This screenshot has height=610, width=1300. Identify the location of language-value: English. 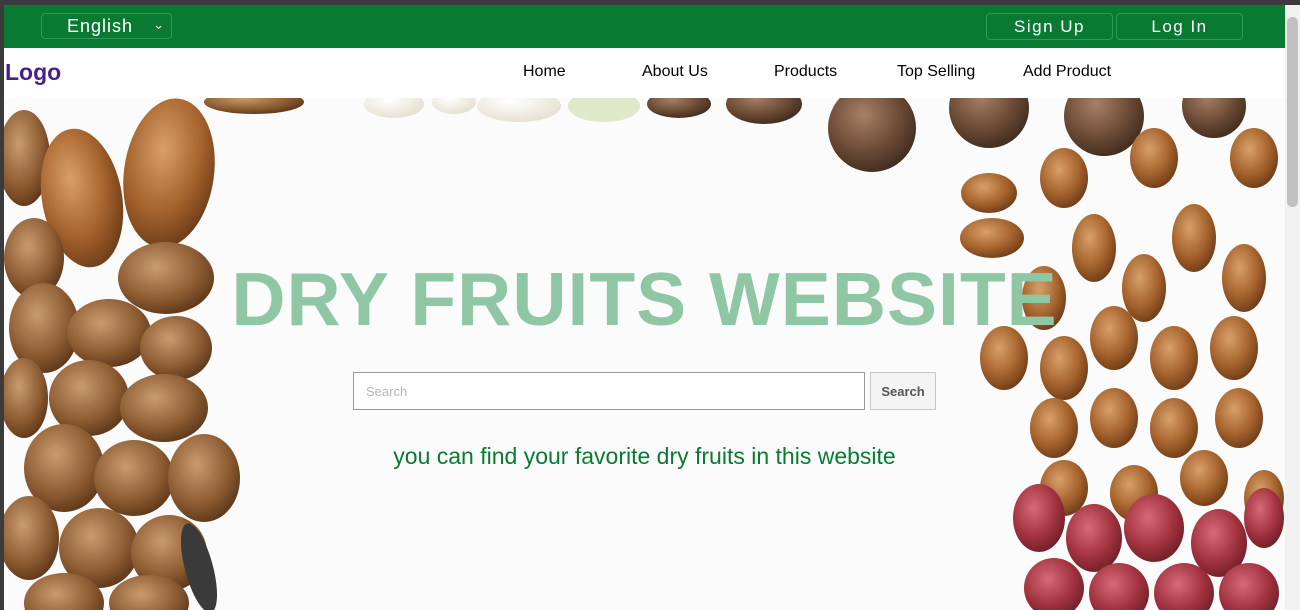
(100, 25).